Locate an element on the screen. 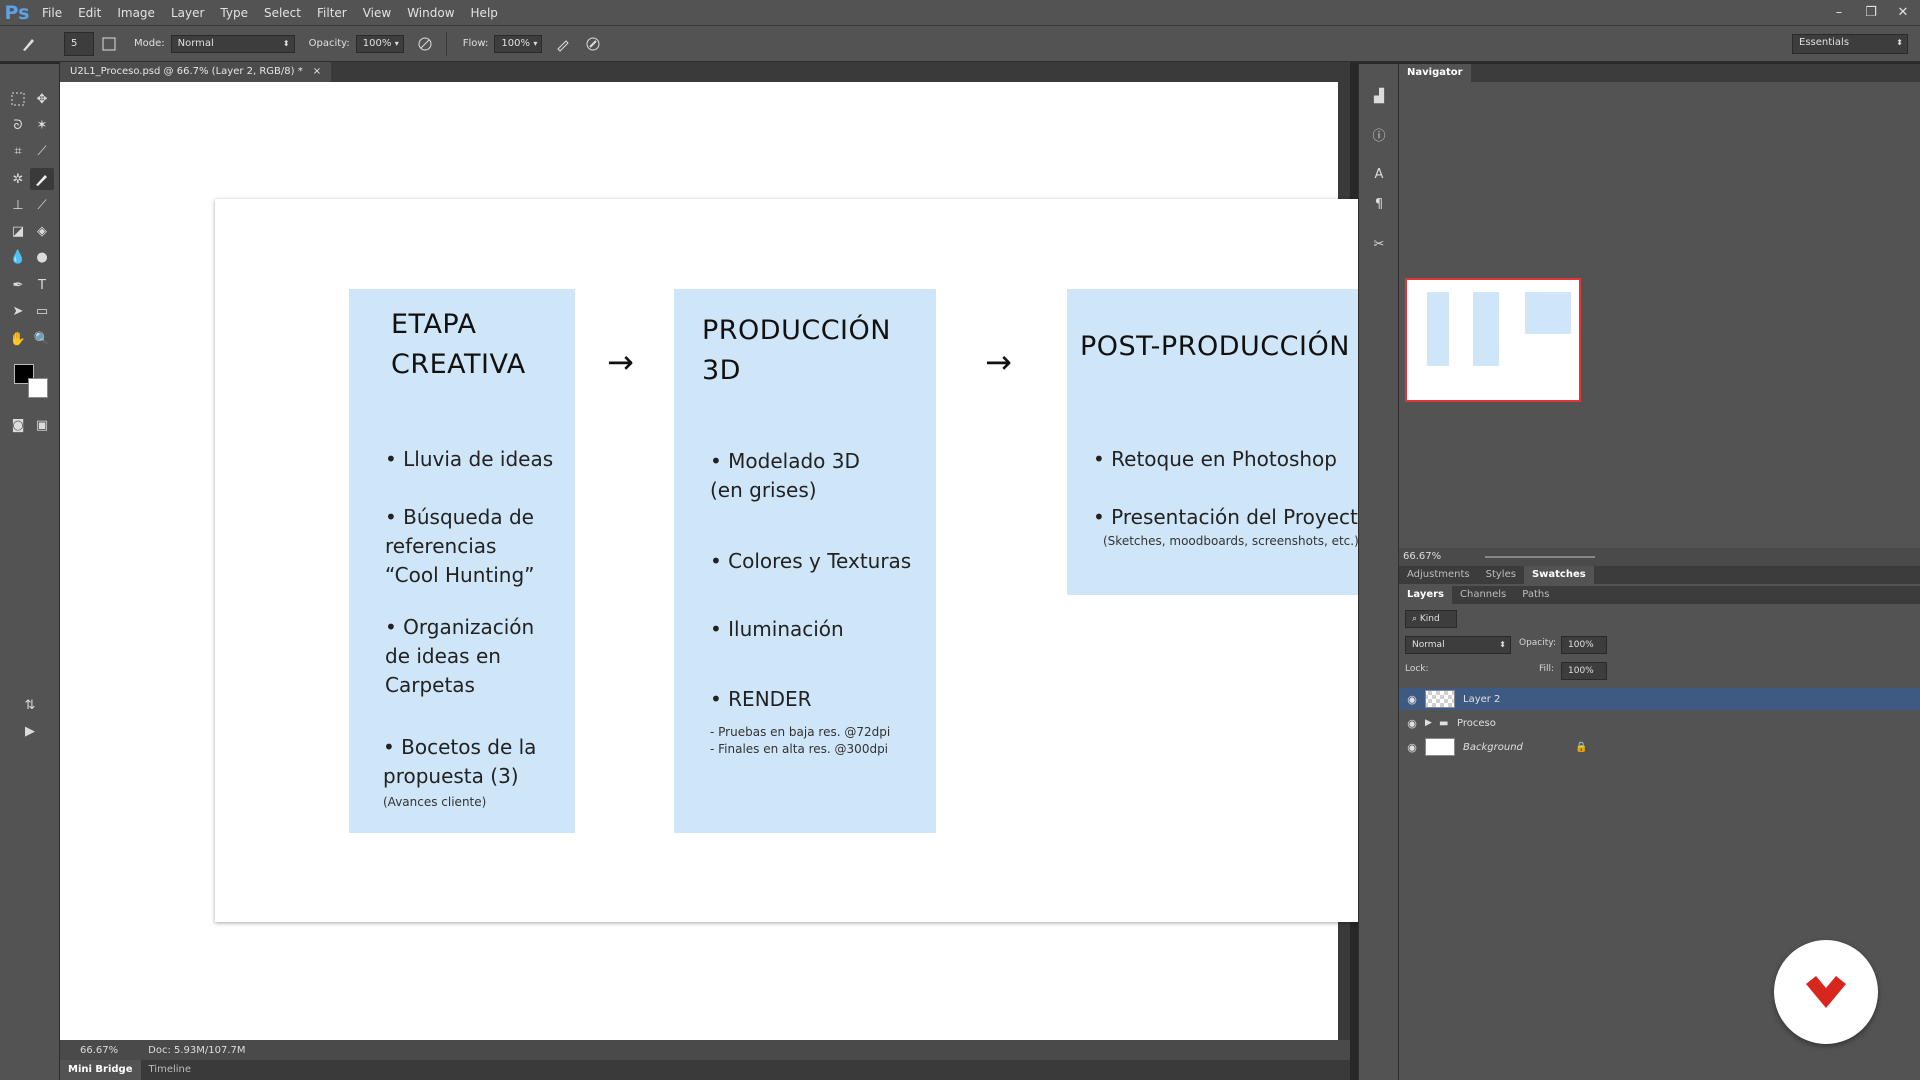  layer-name: Layer 2 is located at coordinates (1482, 699).